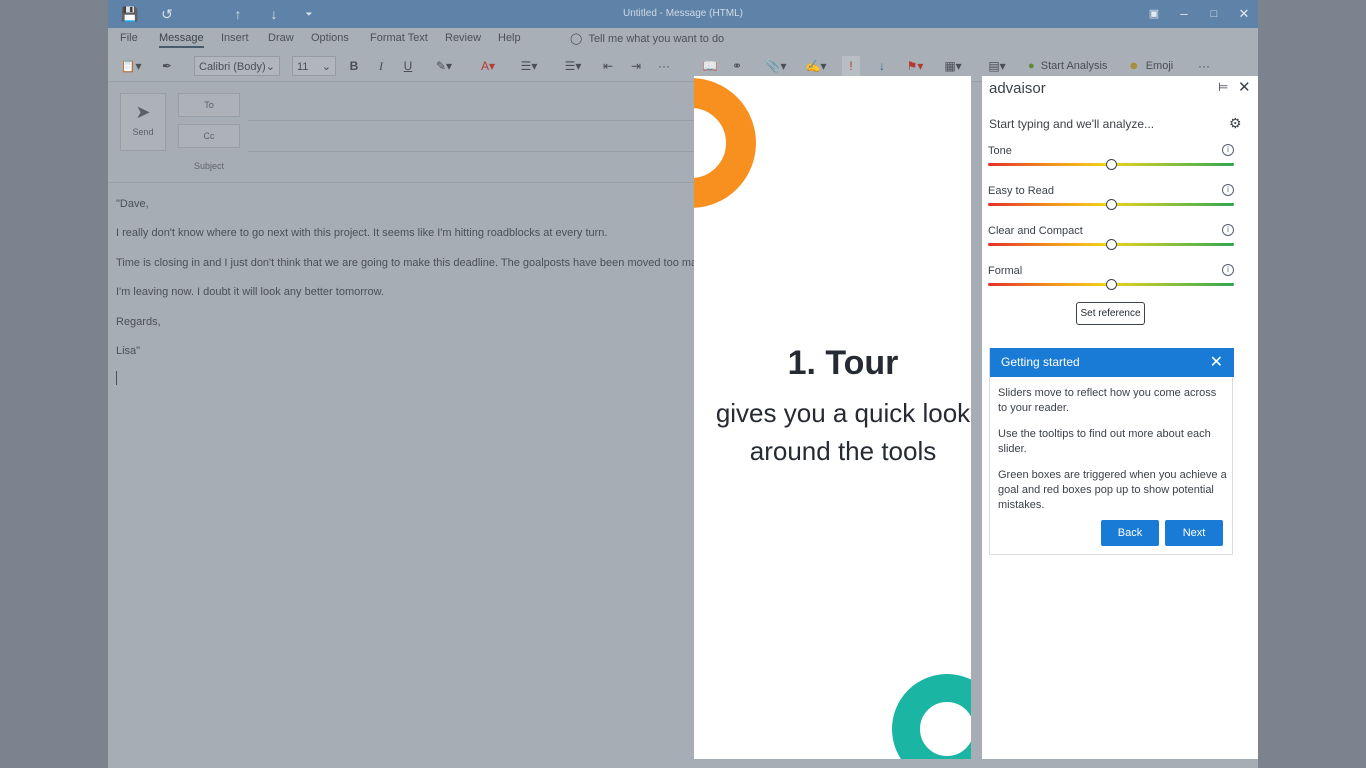 The width and height of the screenshot is (1366, 768). Describe the element at coordinates (314, 66) in the screenshot. I see `font-size-select: 11 ⌄` at that location.